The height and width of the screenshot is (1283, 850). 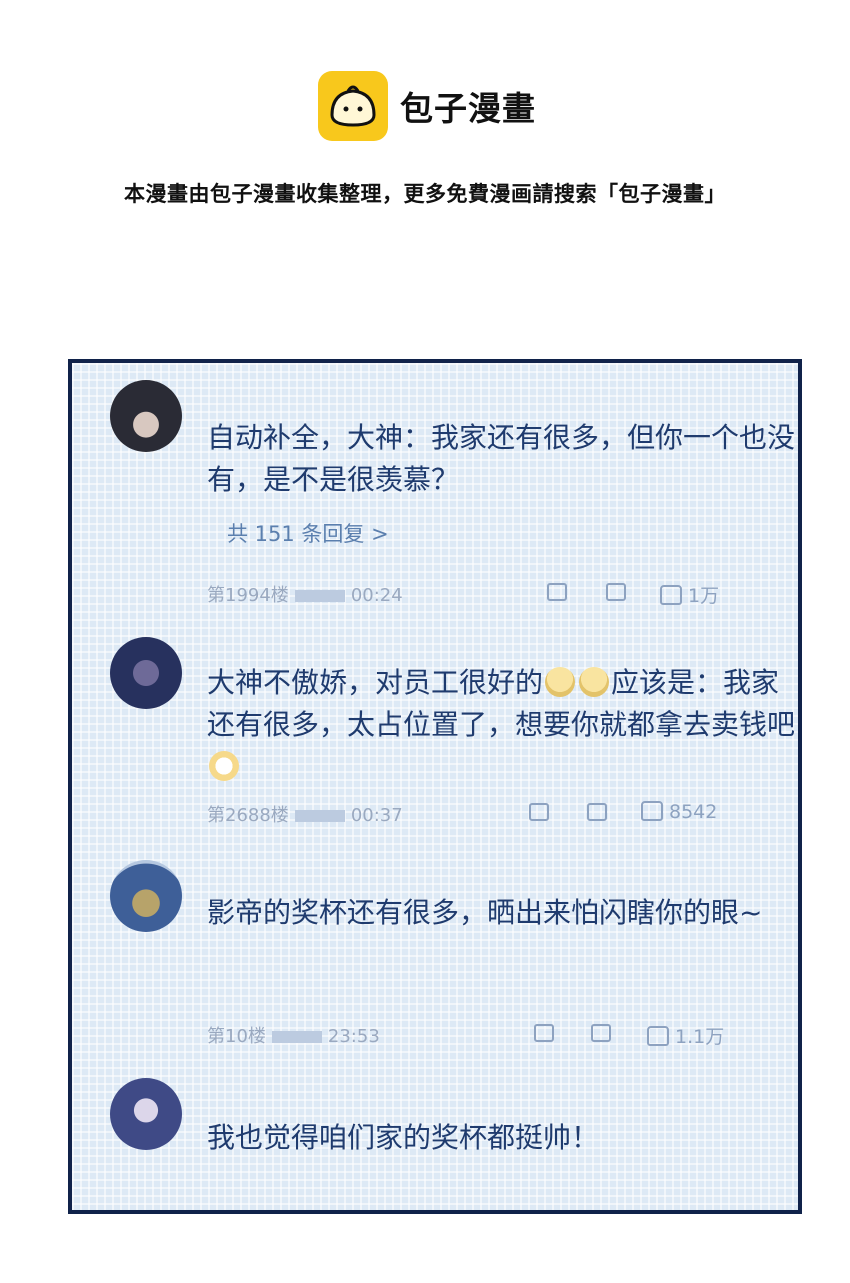 I want to click on like-count: 1万, so click(x=704, y=596).